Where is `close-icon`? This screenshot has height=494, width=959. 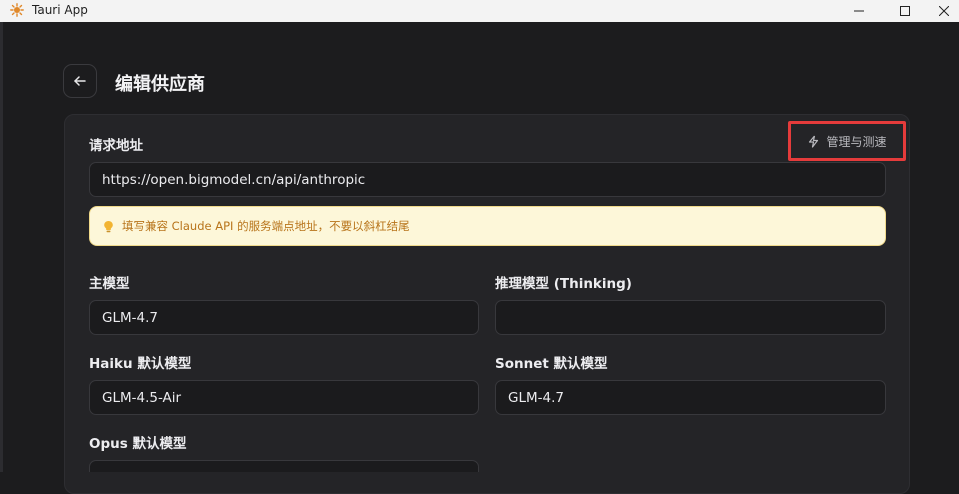 close-icon is located at coordinates (943, 11).